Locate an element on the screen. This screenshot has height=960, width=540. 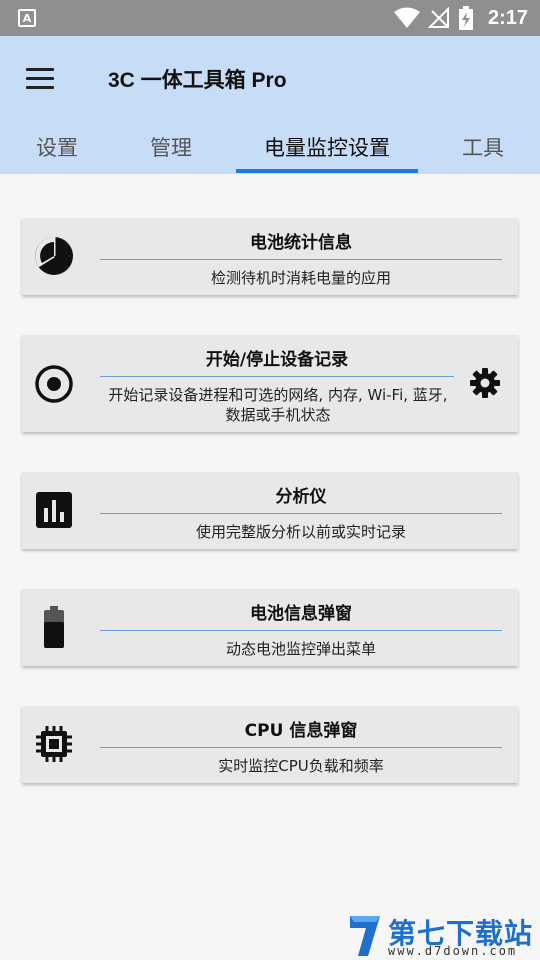
battery-charging-icon is located at coordinates (465, 18).